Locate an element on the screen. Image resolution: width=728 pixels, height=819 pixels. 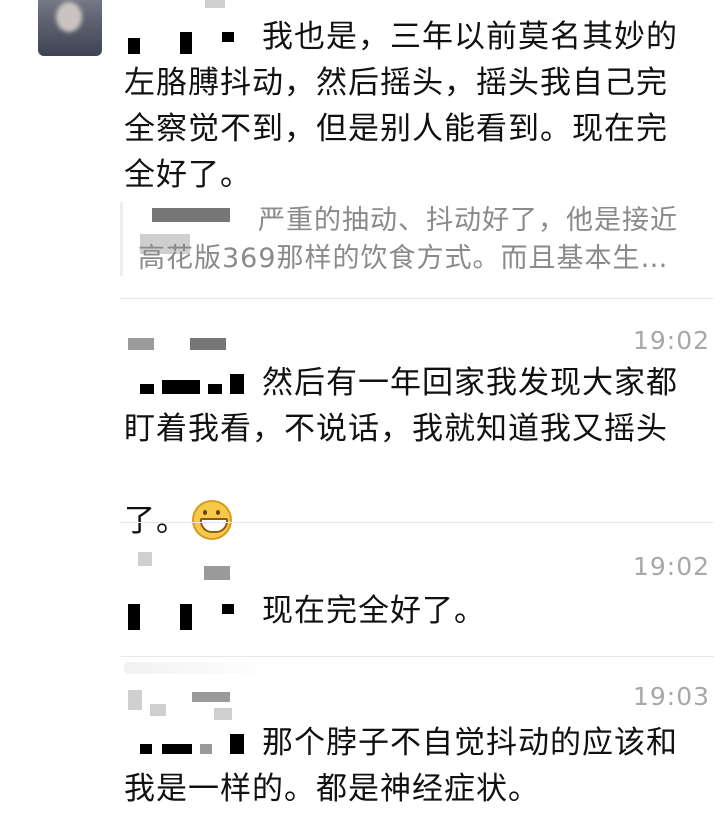
message-text-line1: 那个脖子不自觉抖动的应该和 is located at coordinates (470, 743).